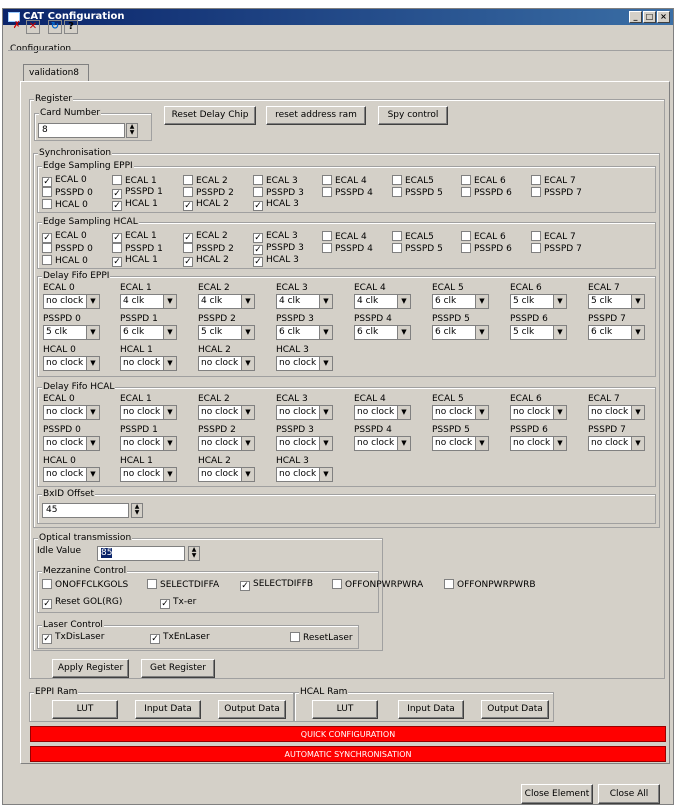 The width and height of the screenshot is (677, 807). Describe the element at coordinates (71, 332) in the screenshot. I see `delay-select-psspd0: 5 clk ▼` at that location.